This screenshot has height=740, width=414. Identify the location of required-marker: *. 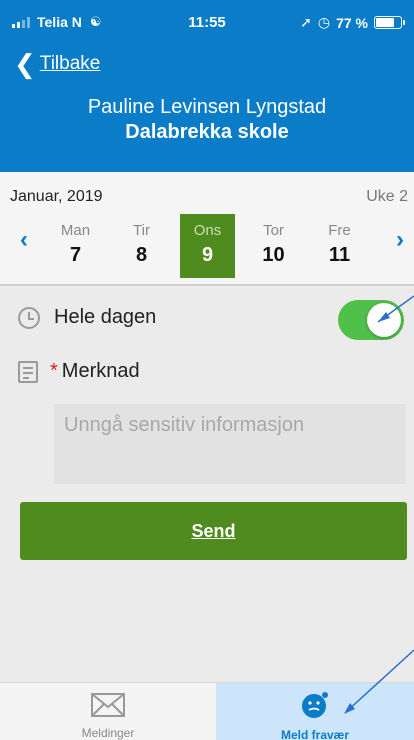
(54, 371).